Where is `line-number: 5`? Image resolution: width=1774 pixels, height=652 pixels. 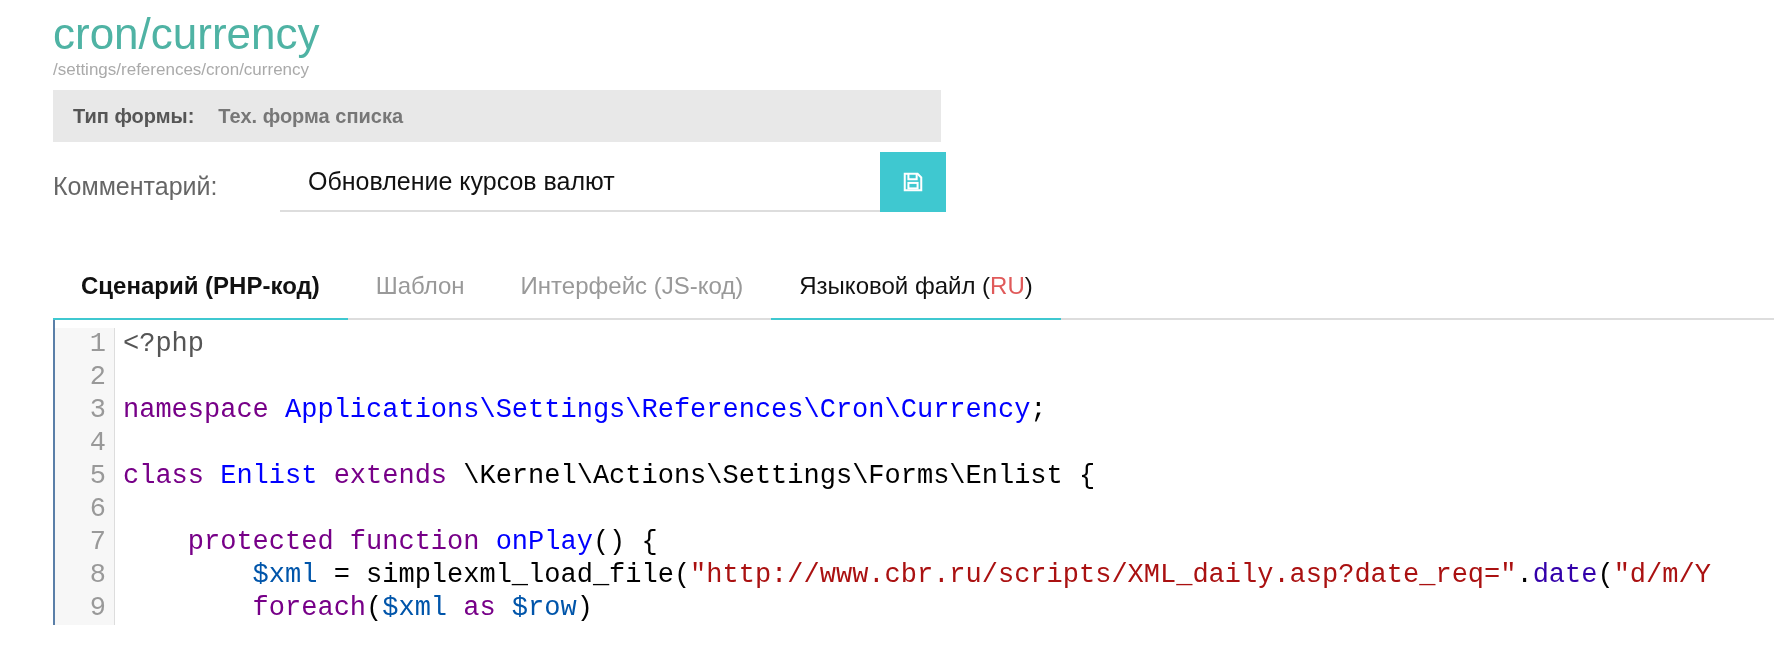 line-number: 5 is located at coordinates (97, 476).